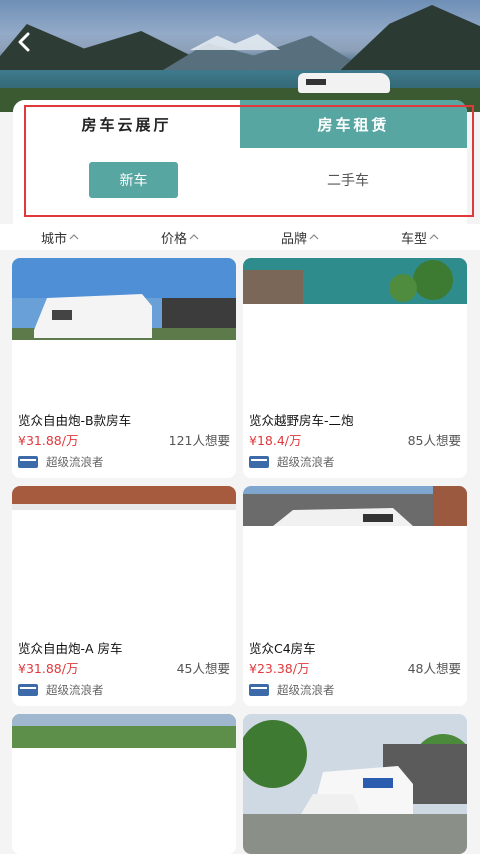 This screenshot has height=854, width=480. I want to click on main-tabs: 房车云展厅 房车租赁, so click(240, 124).